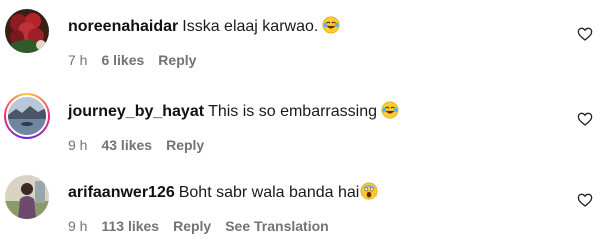  I want to click on likes-count: 113 likes, so click(130, 226).